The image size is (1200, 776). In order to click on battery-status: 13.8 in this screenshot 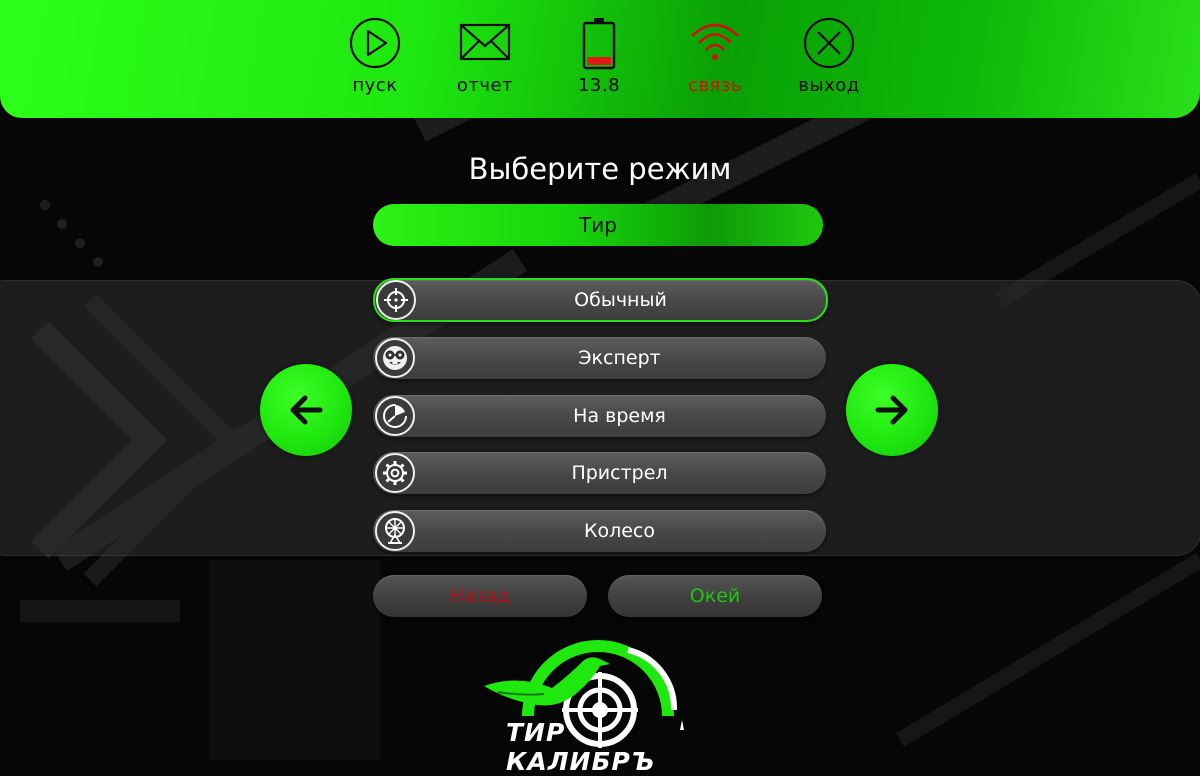, I will do `click(599, 58)`.